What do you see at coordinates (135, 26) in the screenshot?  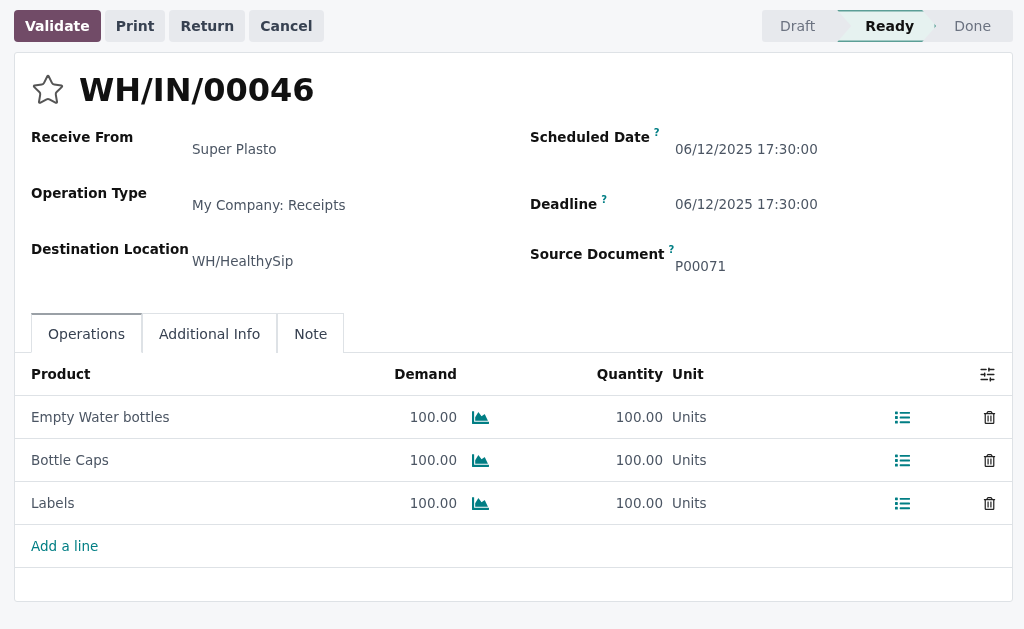 I see `action-button: Print` at bounding box center [135, 26].